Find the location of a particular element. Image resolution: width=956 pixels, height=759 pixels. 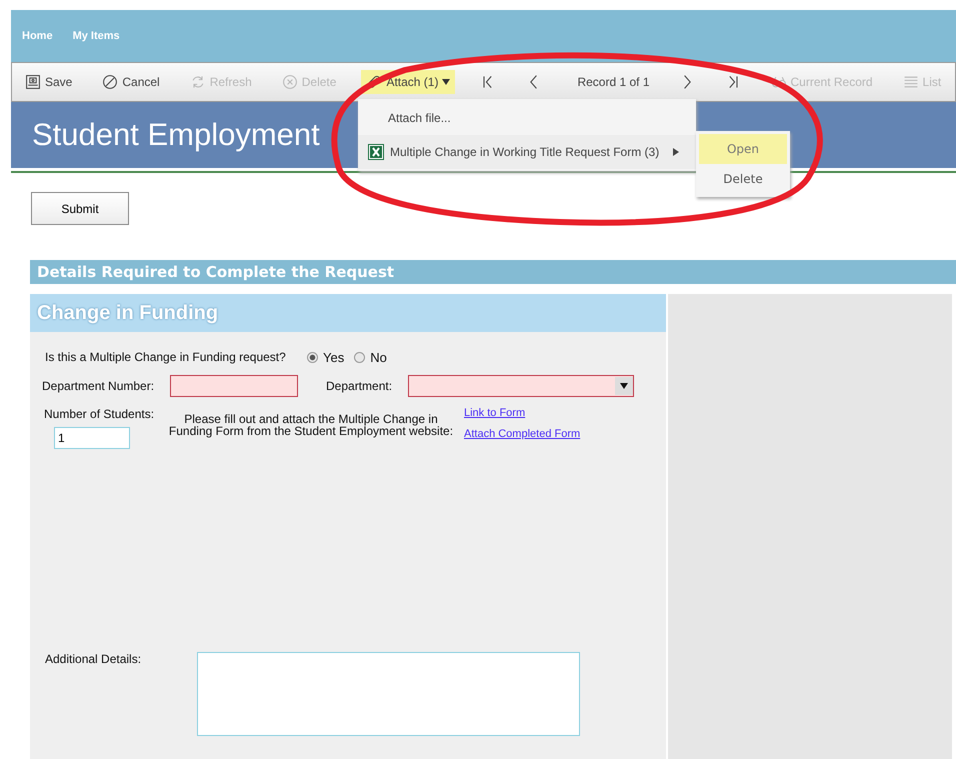

field-label: Department: is located at coordinates (360, 386).